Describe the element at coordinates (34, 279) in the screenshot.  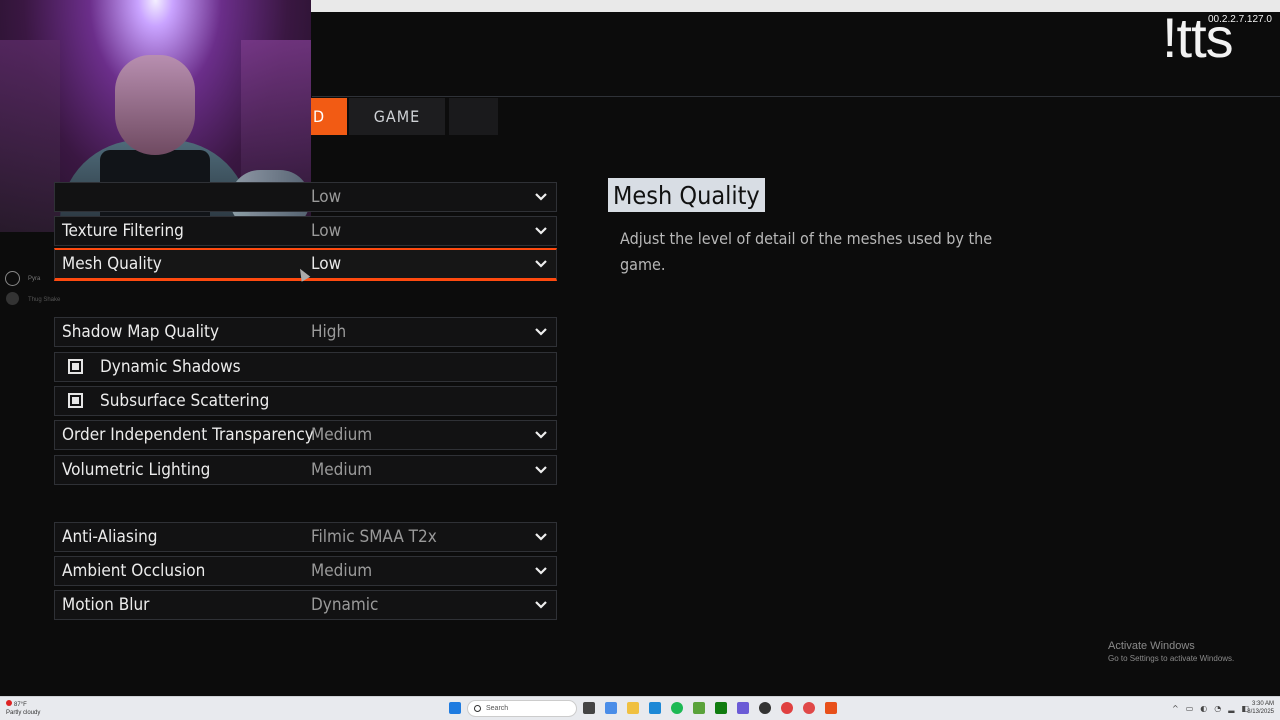
I see `chat-username: Pyra` at that location.